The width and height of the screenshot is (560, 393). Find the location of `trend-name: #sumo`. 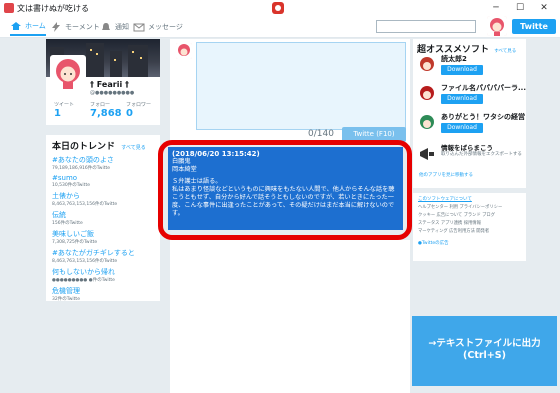

trend-name: #sumo is located at coordinates (65, 178).